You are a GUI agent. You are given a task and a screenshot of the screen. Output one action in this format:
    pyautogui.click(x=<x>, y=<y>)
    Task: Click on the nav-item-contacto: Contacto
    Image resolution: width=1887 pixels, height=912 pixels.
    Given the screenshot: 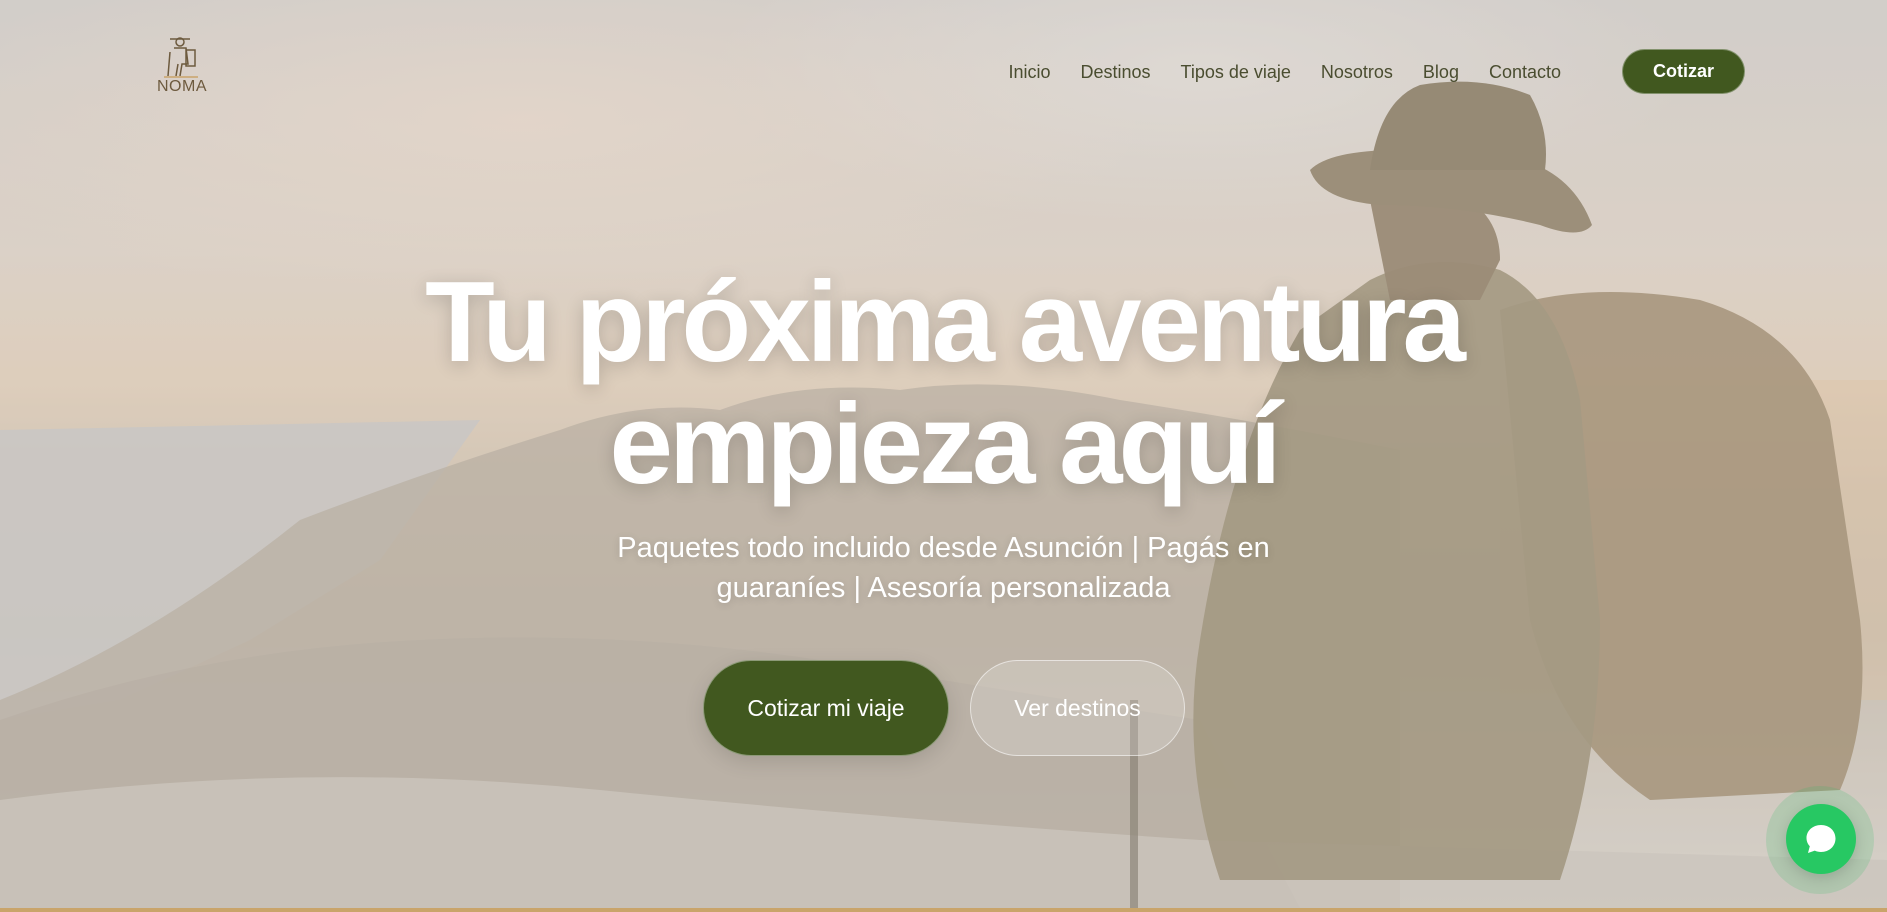 What is the action you would take?
    pyautogui.click(x=1525, y=72)
    